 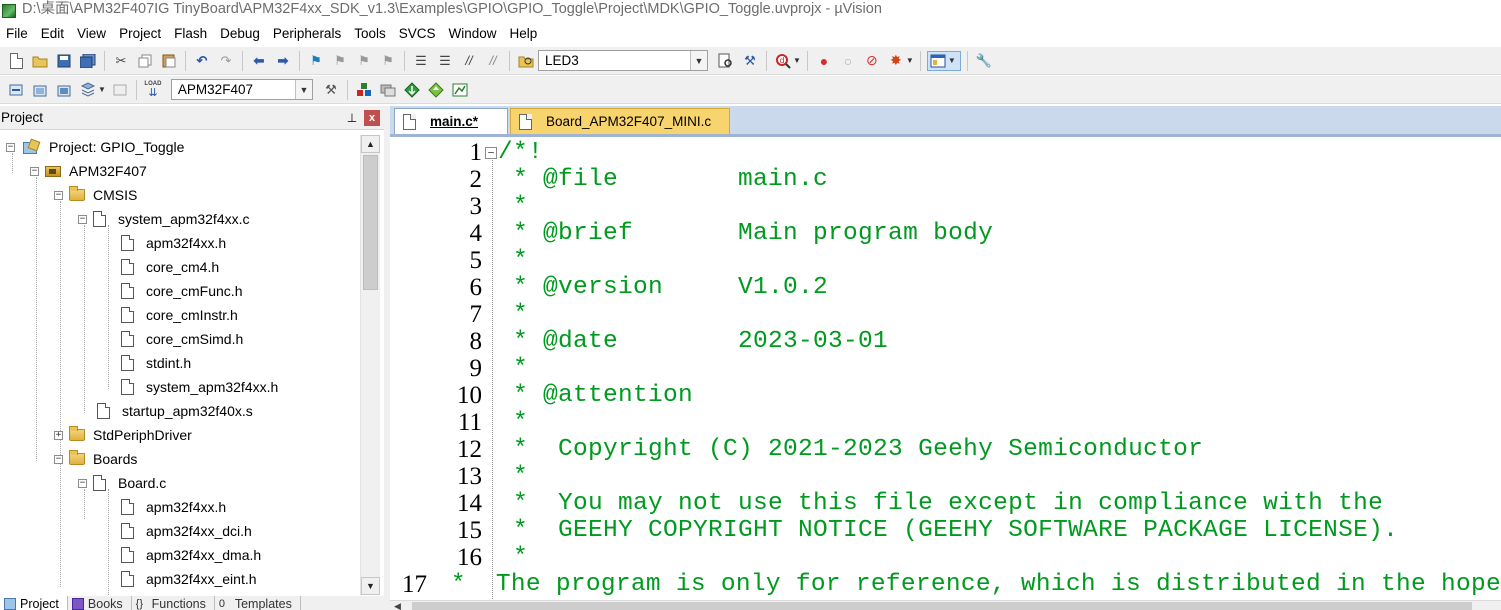 I want to click on find-combo: LED3 ▼, so click(x=623, y=60).